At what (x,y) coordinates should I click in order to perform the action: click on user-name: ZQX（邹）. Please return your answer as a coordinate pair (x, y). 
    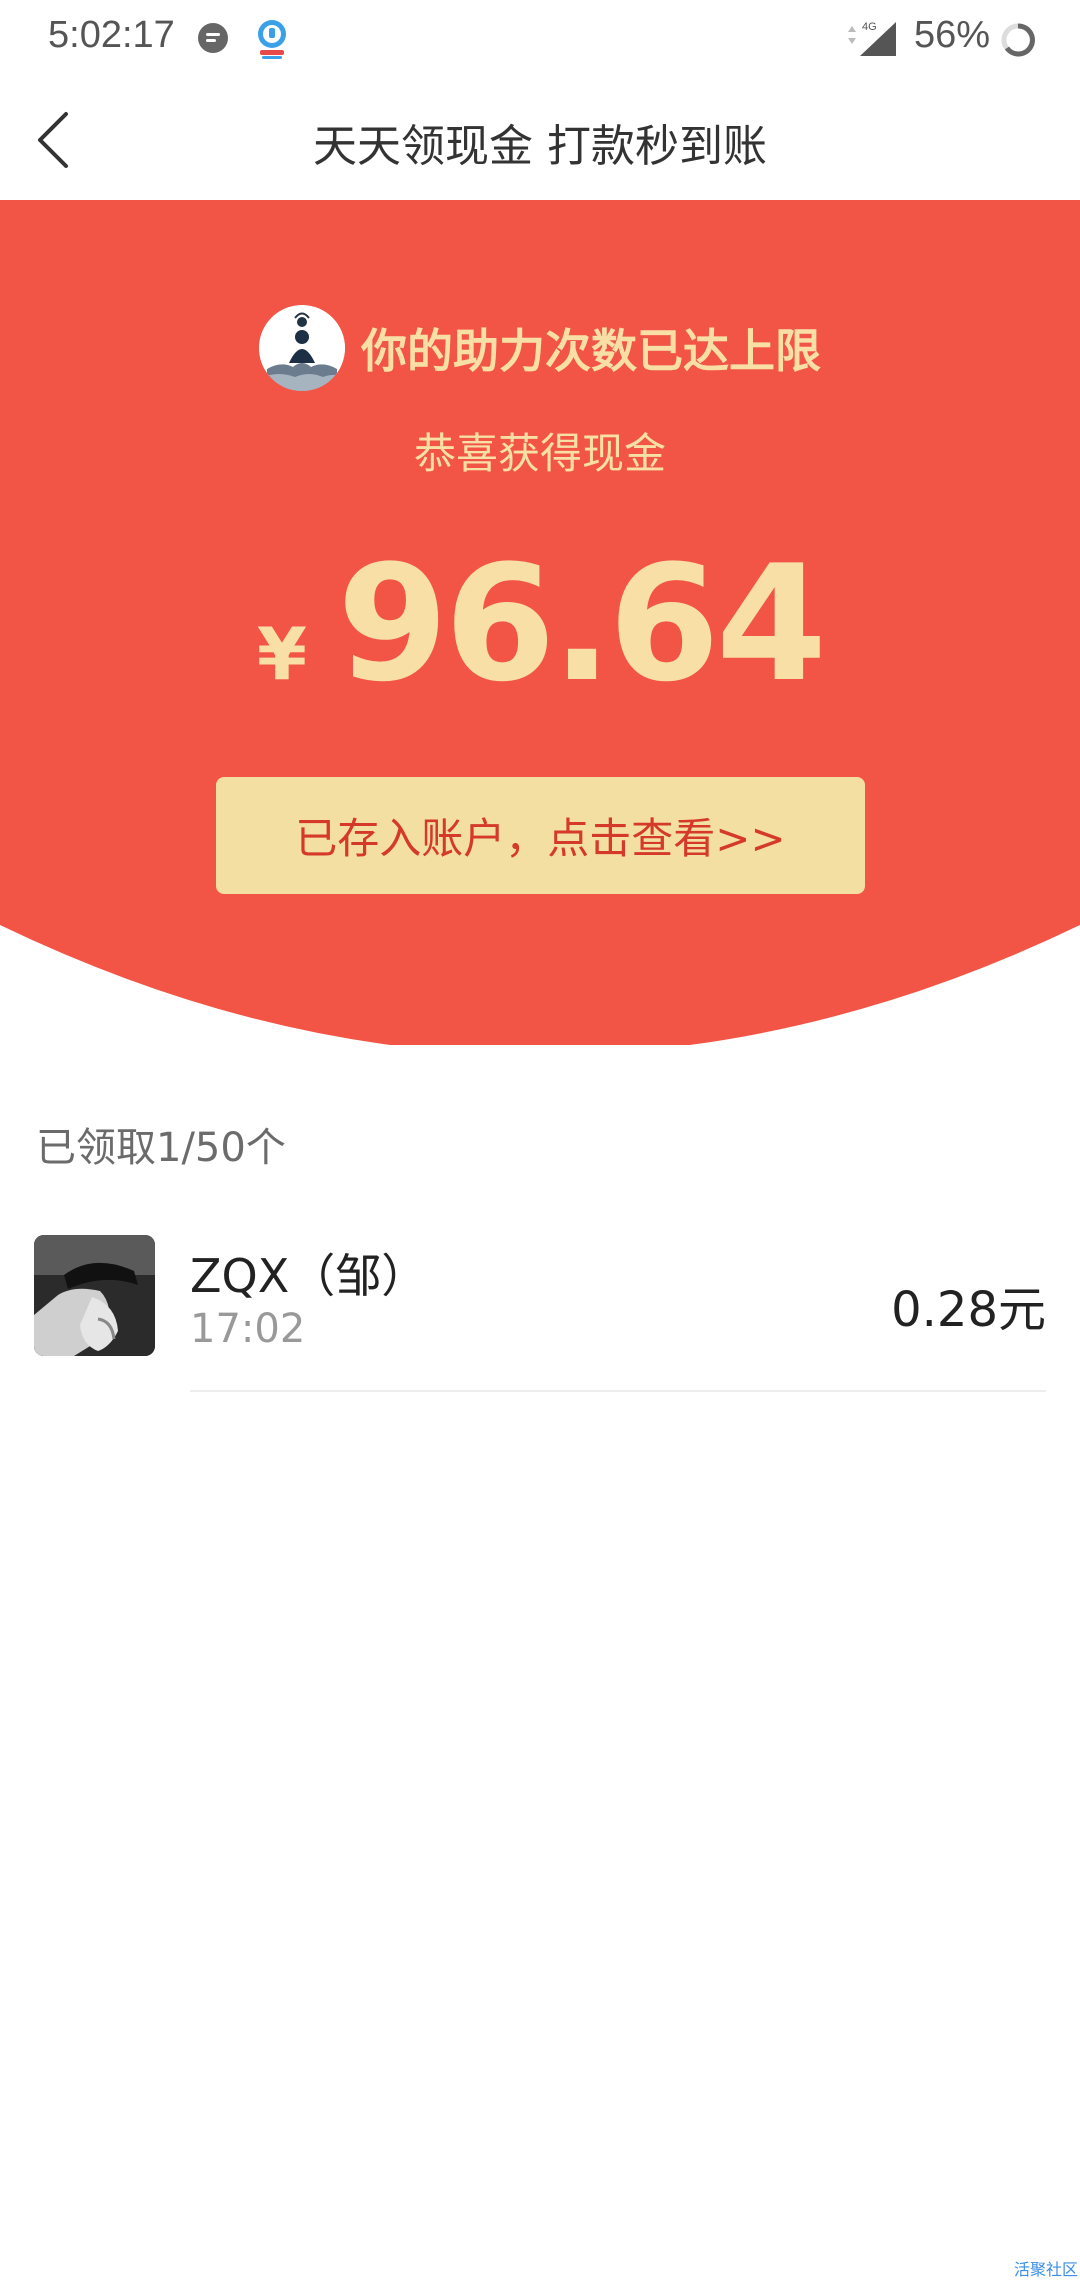
    Looking at the image, I should click on (309, 1276).